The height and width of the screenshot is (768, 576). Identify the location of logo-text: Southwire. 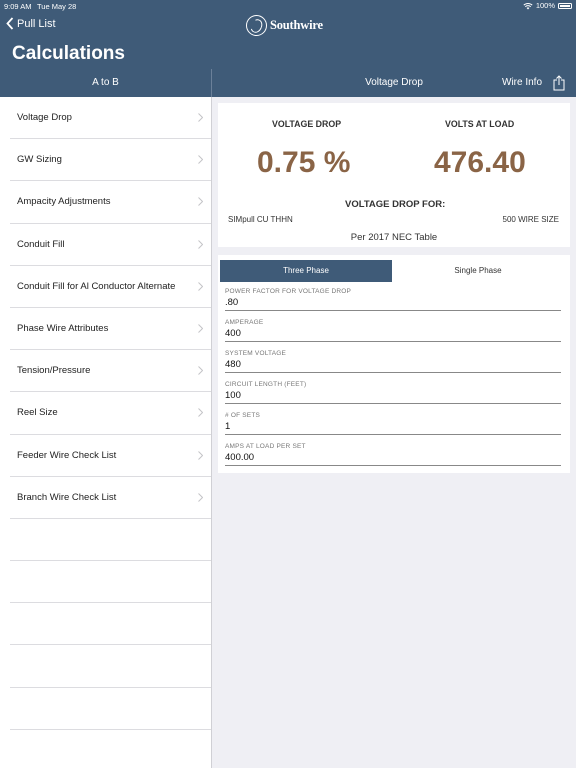
(296, 25).